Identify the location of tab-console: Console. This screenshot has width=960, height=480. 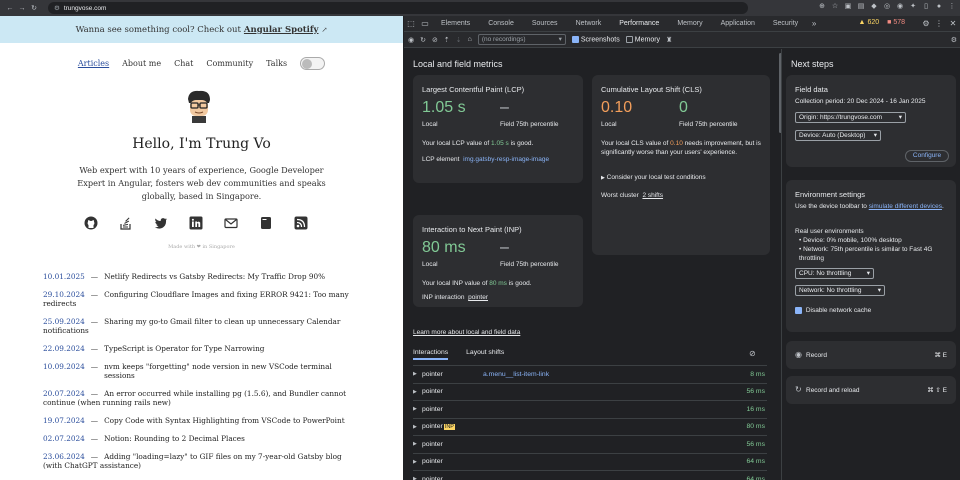
(501, 24).